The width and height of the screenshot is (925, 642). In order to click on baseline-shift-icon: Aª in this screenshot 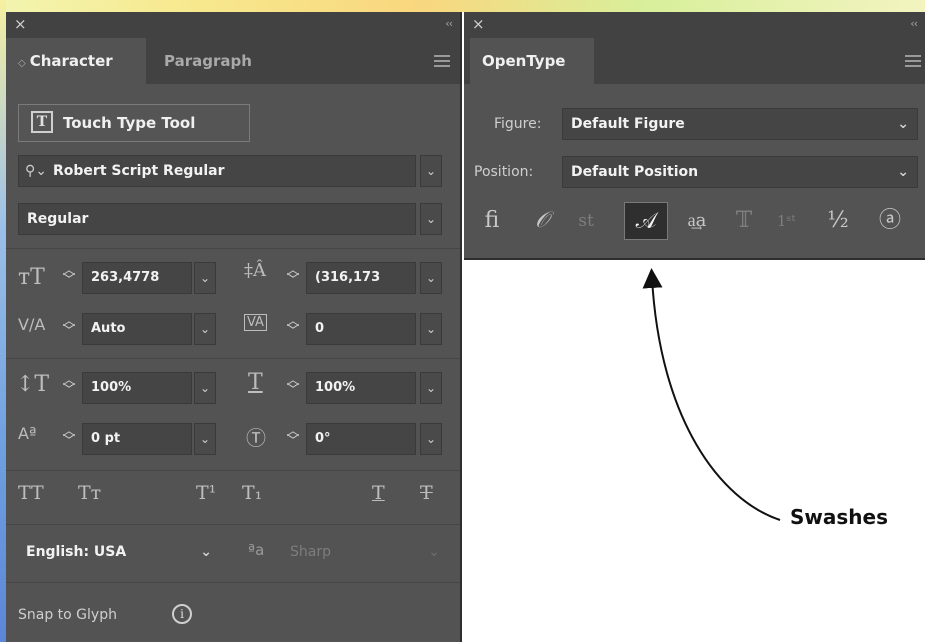, I will do `click(27, 433)`.